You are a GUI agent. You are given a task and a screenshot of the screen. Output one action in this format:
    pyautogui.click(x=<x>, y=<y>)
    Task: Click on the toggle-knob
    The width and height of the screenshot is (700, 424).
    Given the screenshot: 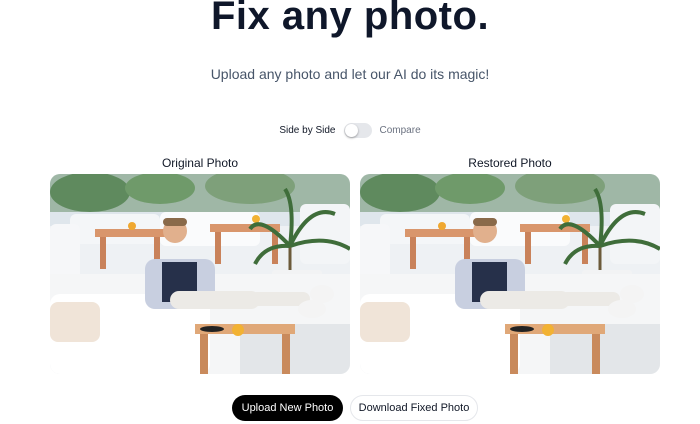 What is the action you would take?
    pyautogui.click(x=351, y=130)
    